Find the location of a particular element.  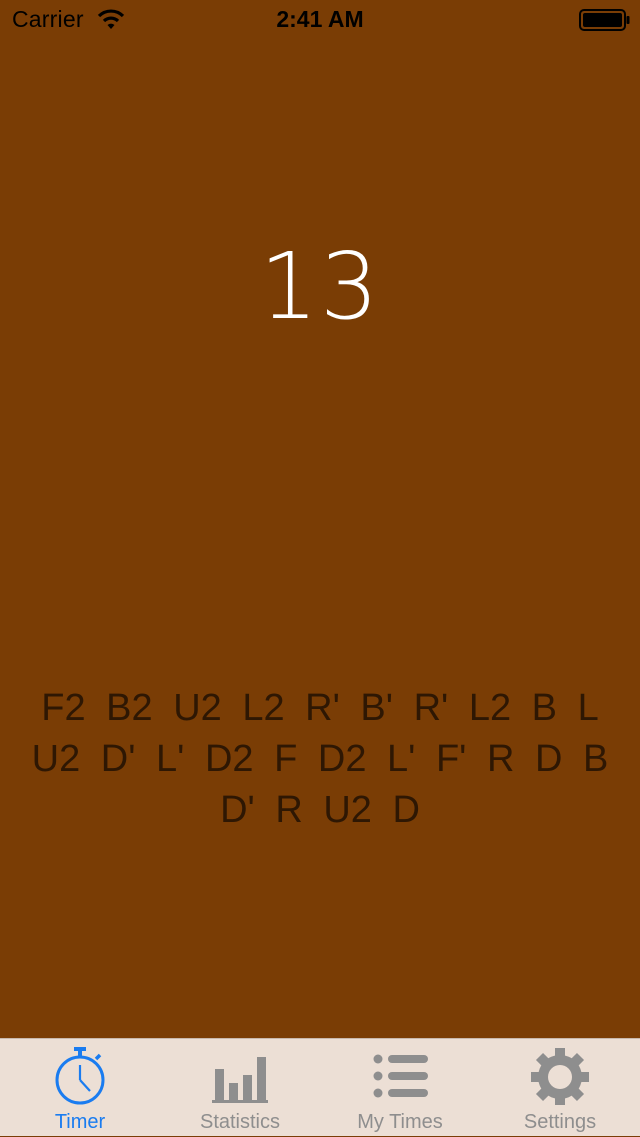

tab-settings: Settings is located at coordinates (560, 1088).